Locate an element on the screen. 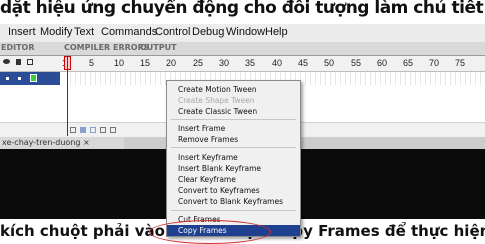  frame-number: 5 is located at coordinates (92, 63).